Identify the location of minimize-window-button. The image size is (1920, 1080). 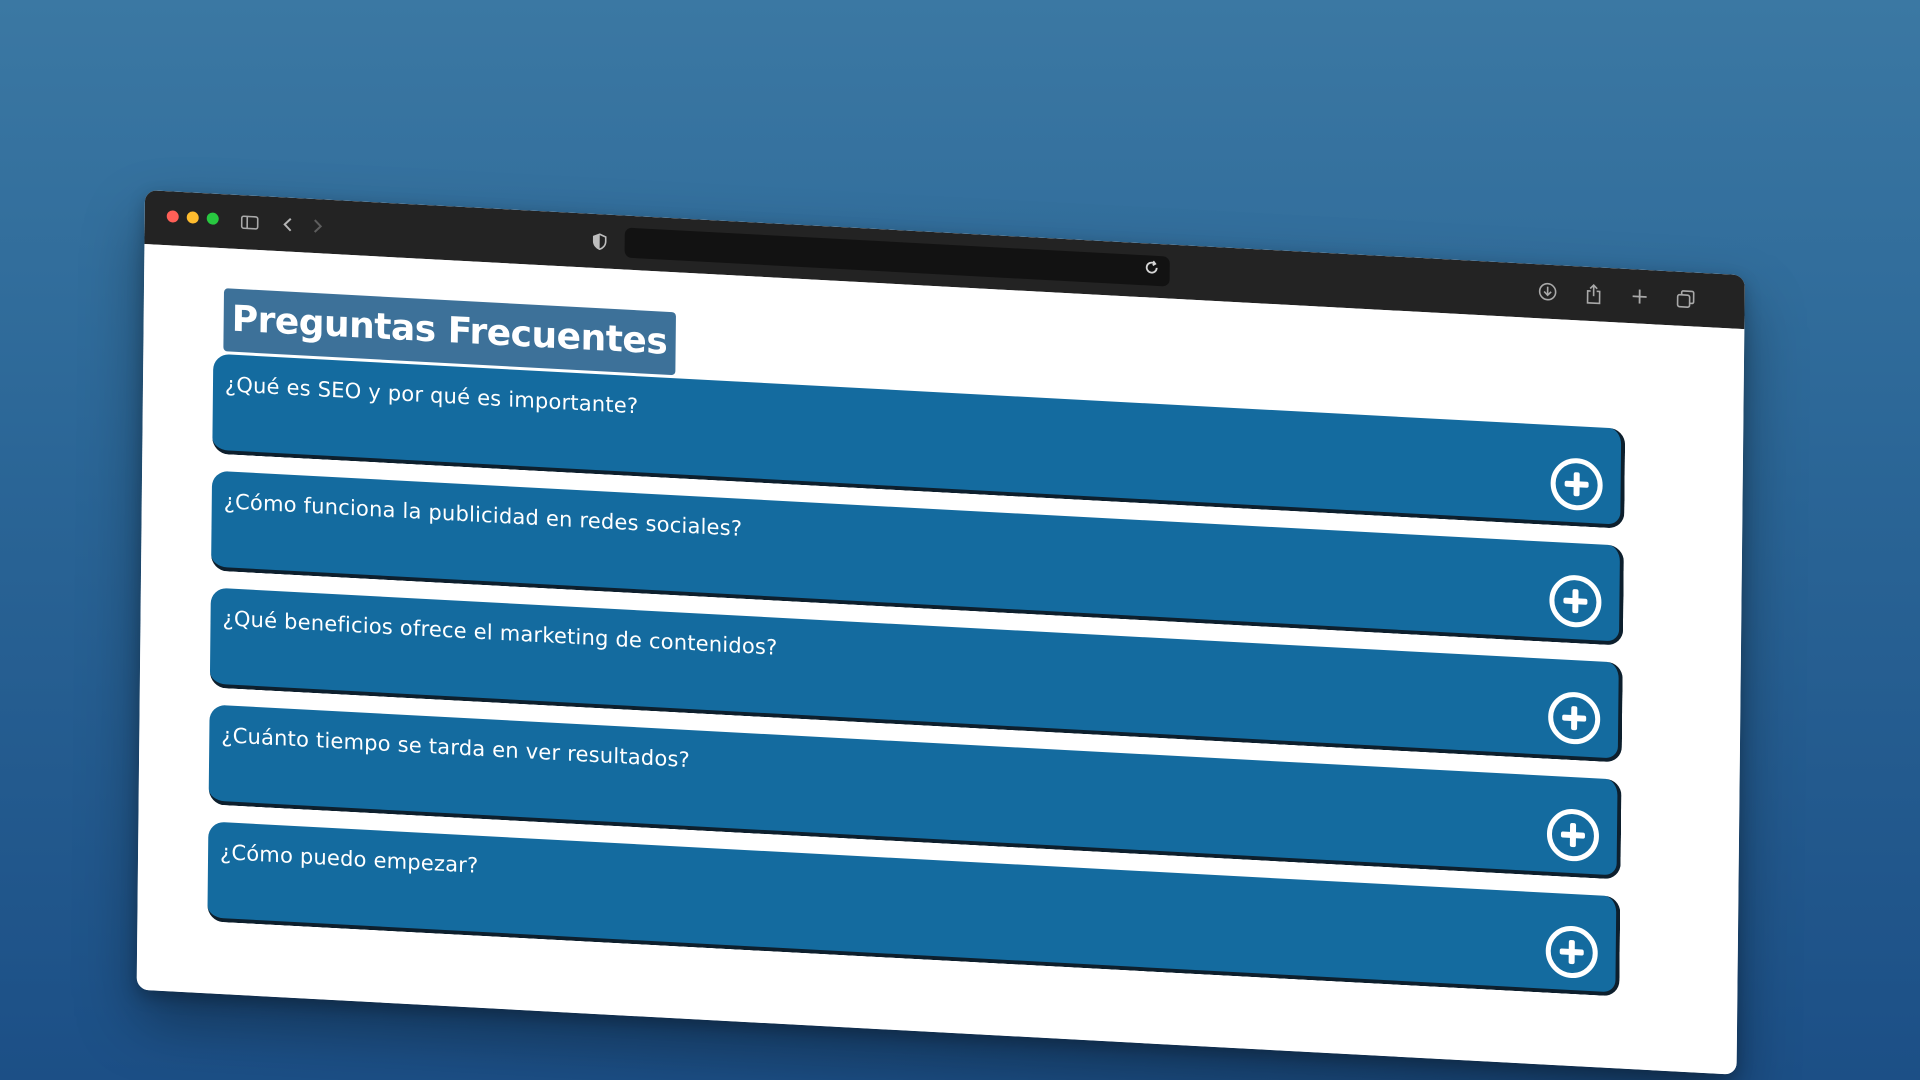
(192, 217).